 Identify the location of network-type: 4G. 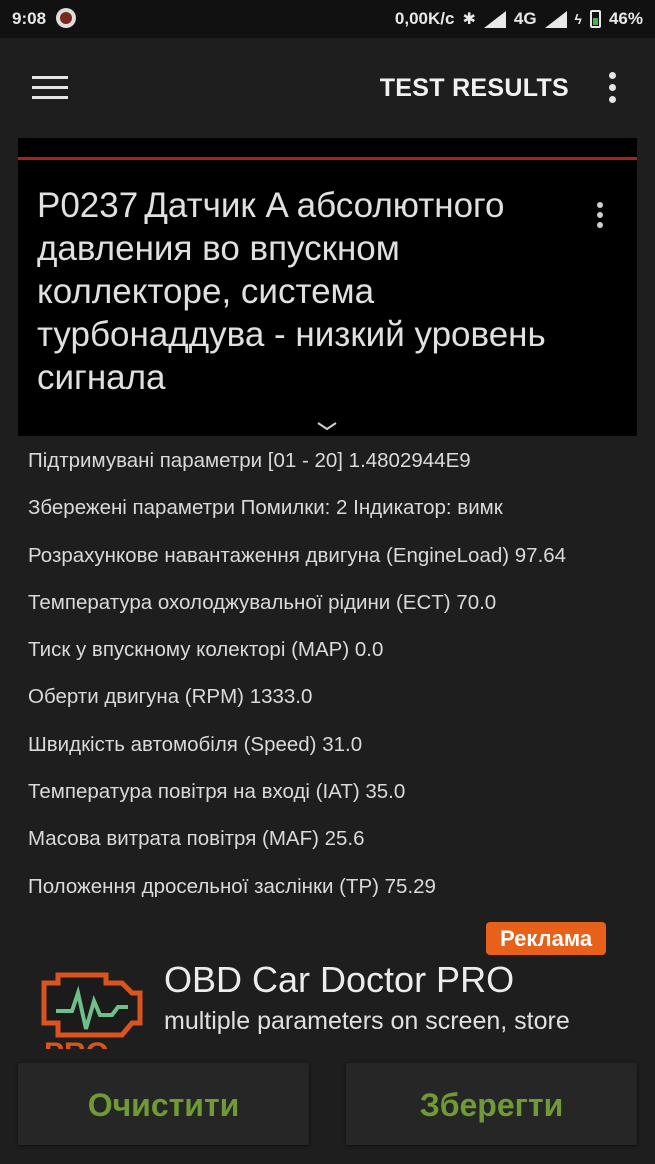
(525, 18).